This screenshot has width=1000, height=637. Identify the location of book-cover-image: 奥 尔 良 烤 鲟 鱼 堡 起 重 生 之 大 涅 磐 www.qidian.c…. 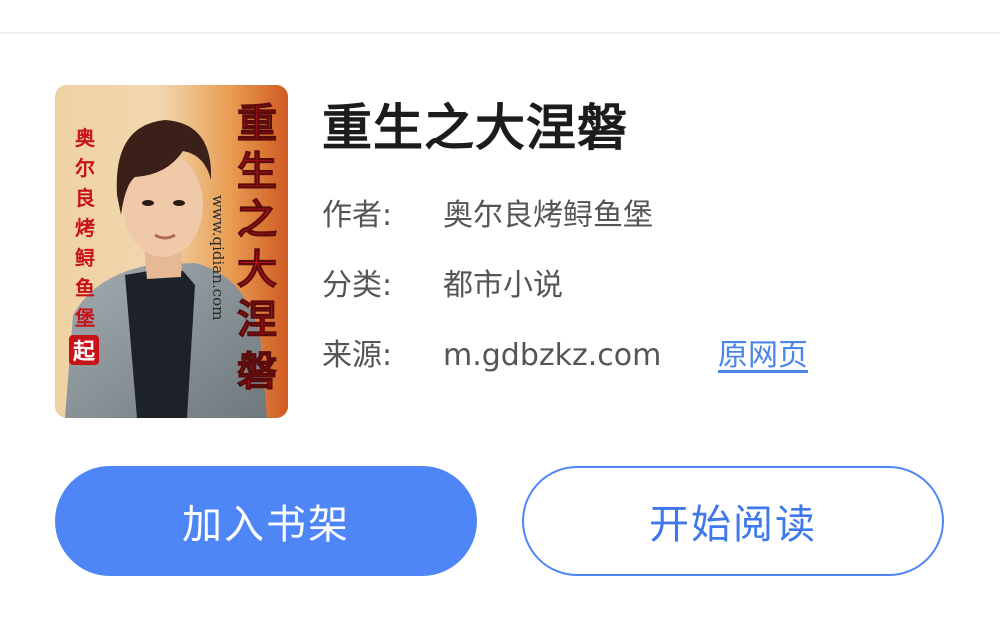
(171, 251).